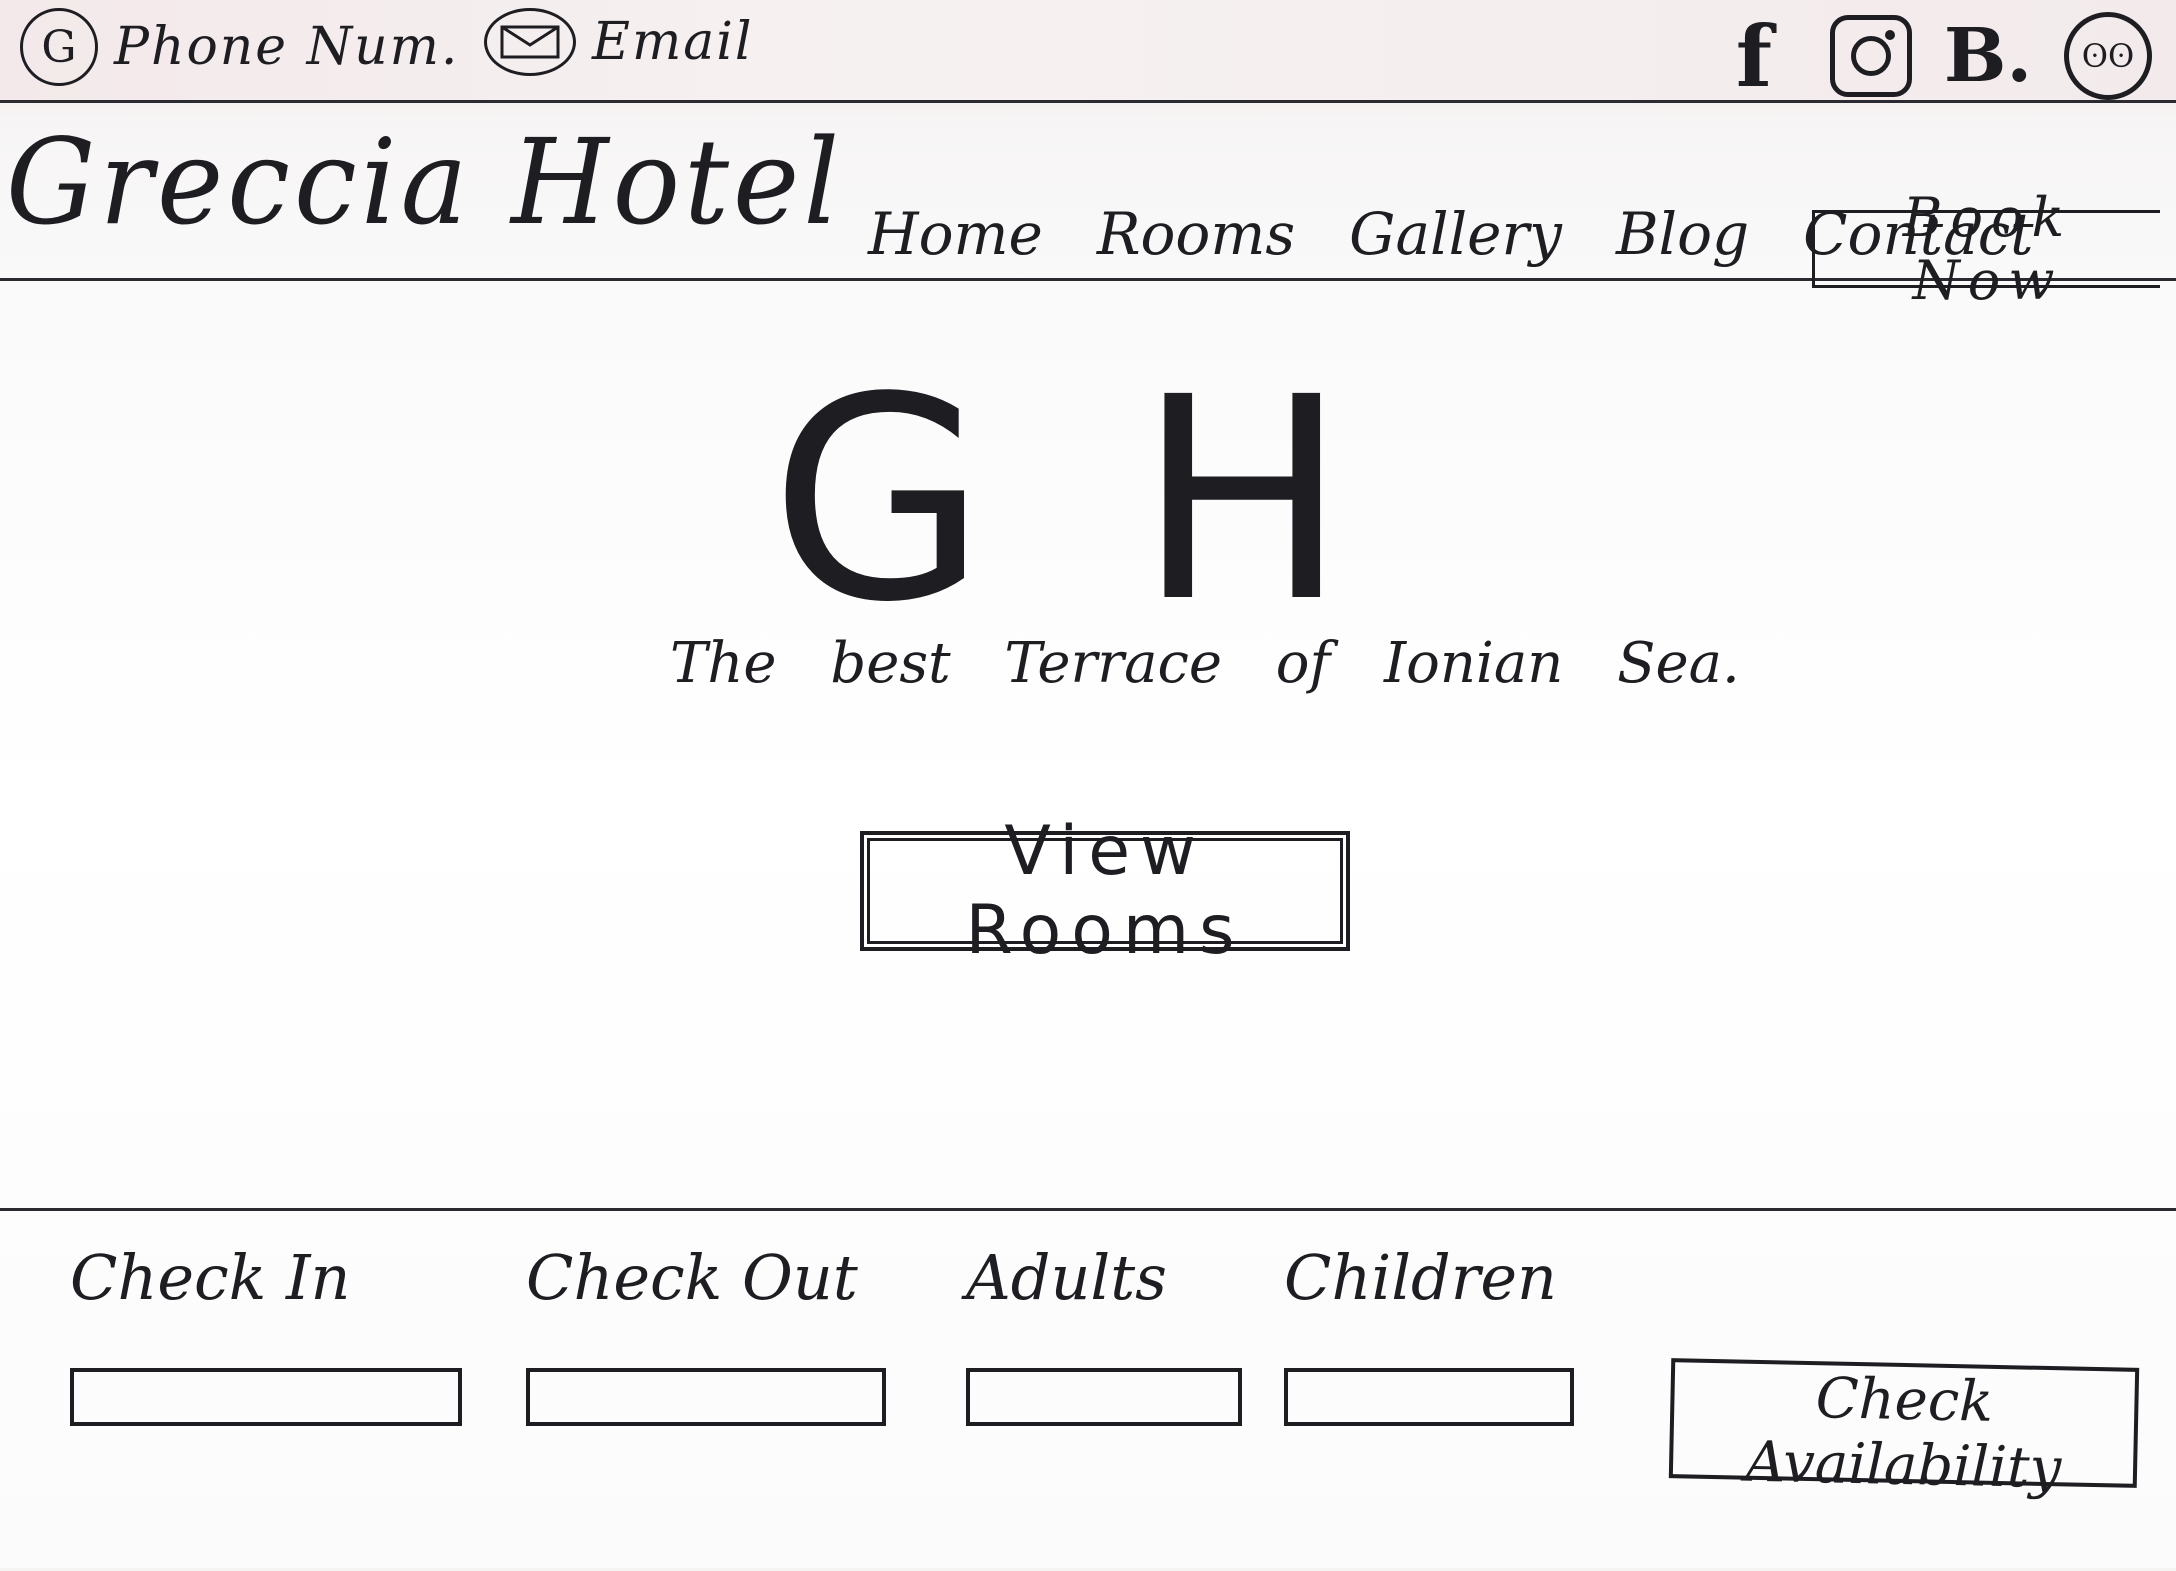  I want to click on children-label: Children, so click(1420, 1277).